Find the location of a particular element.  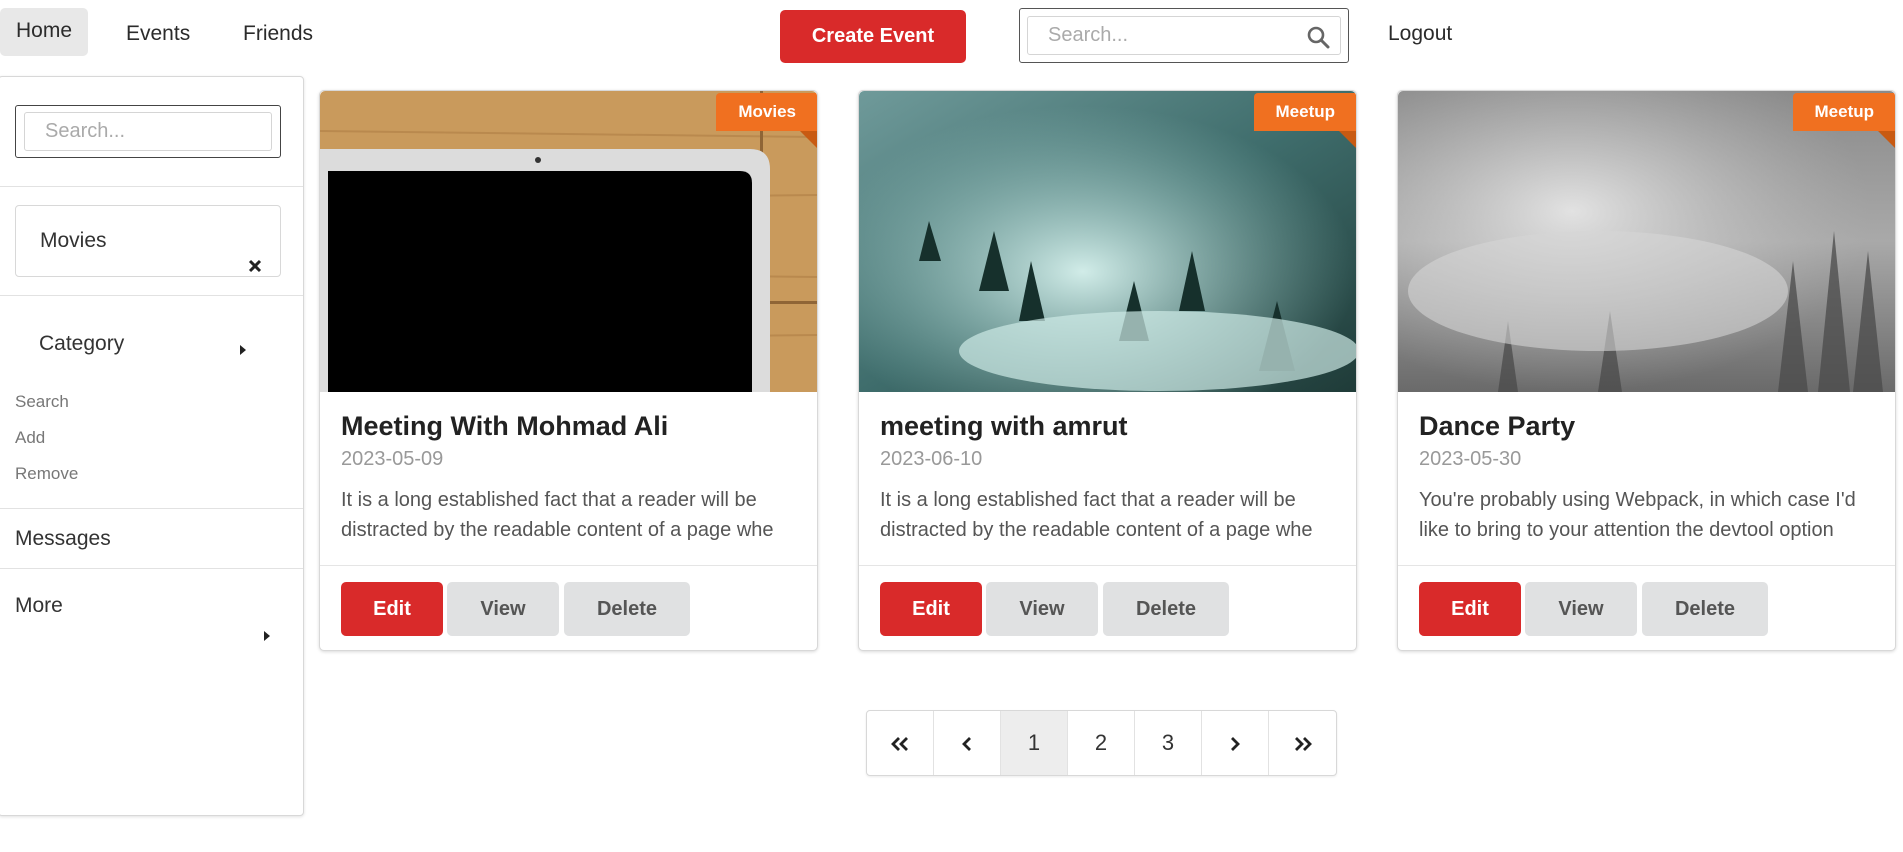

pagination: 1 2 3 is located at coordinates (1101, 743).